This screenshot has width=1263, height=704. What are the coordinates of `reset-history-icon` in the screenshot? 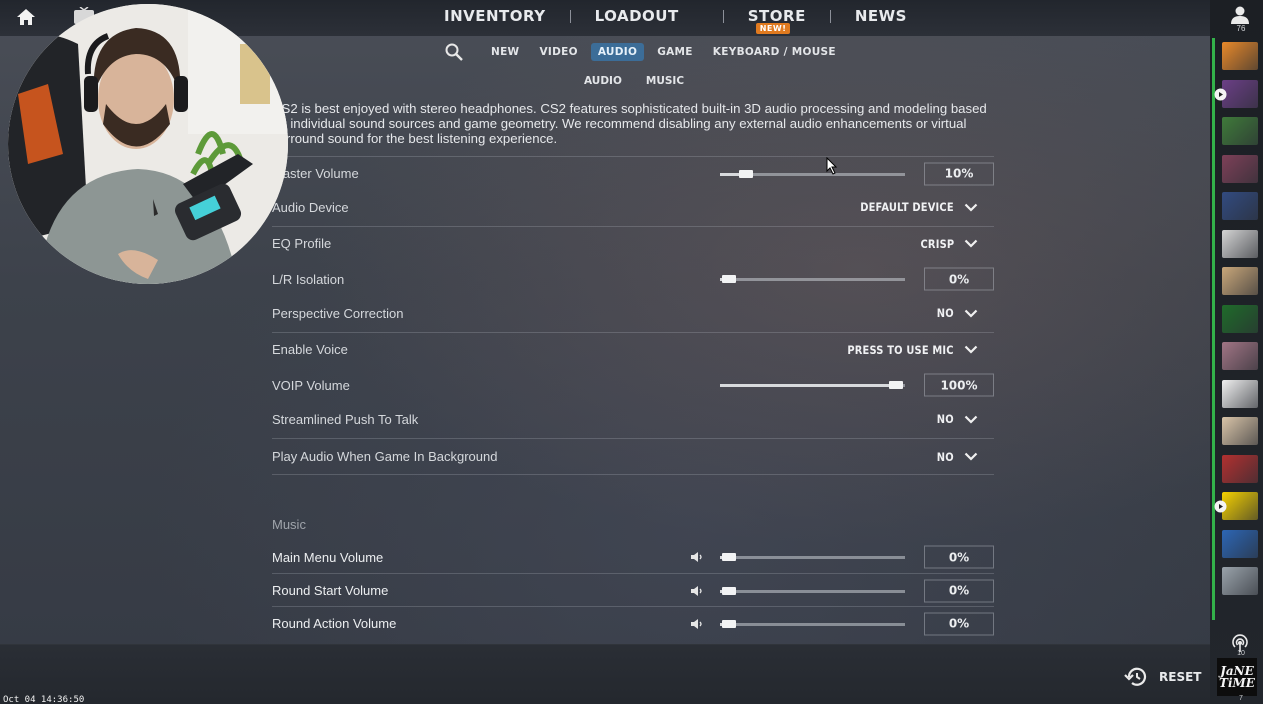 It's located at (1135, 676).